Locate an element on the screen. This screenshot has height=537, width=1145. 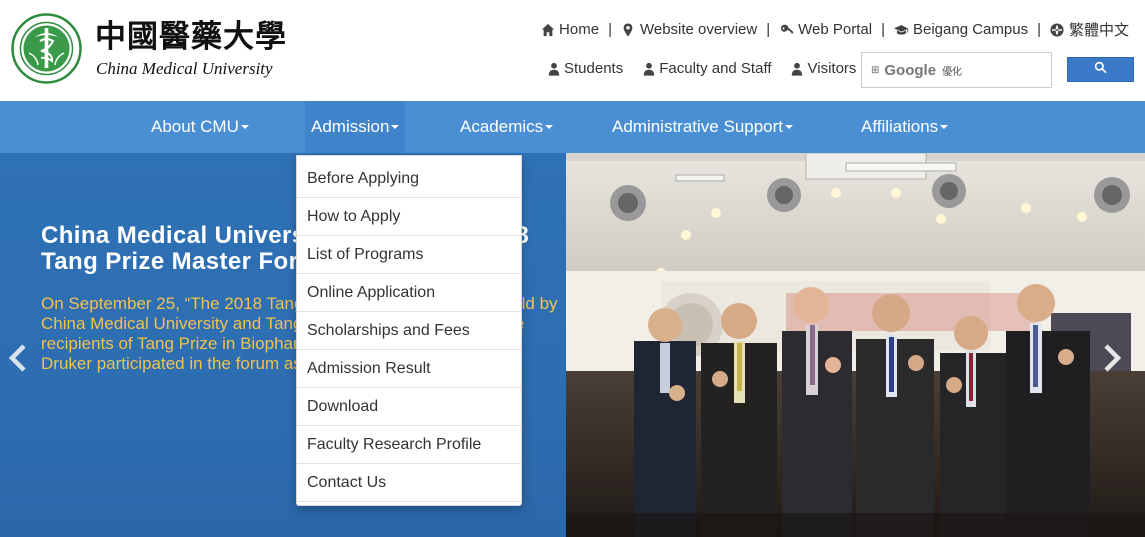
nav-academics: Academics is located at coordinates (507, 127).